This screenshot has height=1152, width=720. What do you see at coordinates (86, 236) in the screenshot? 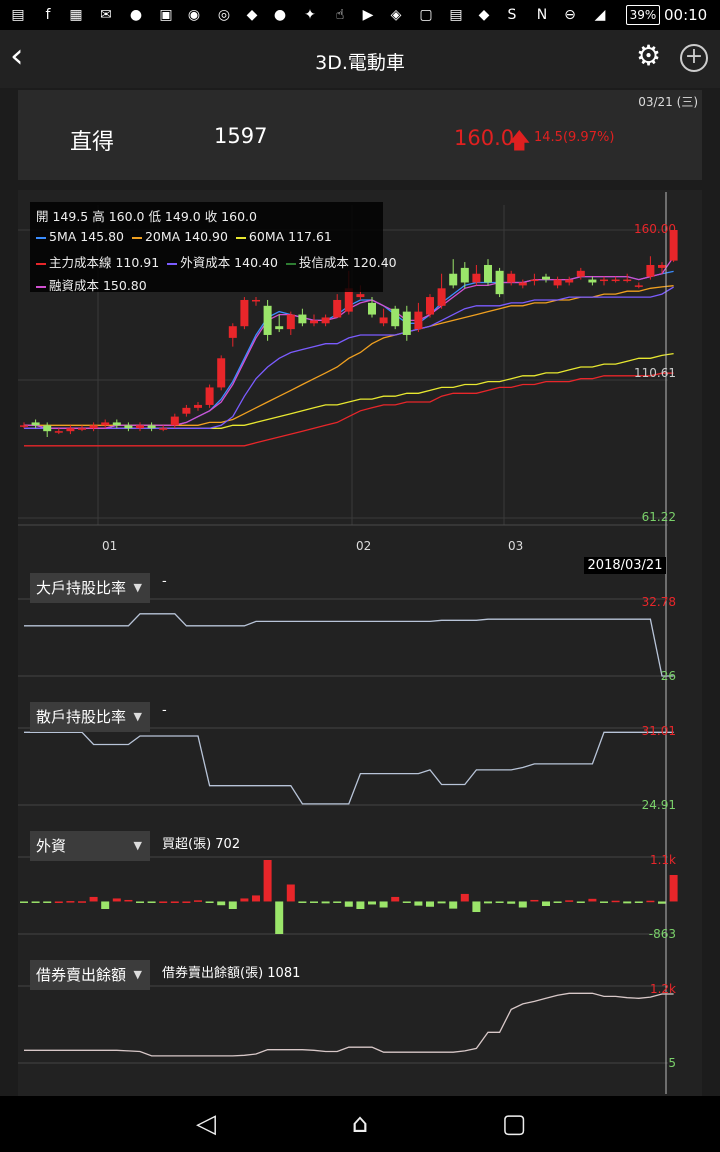
I see `ma5-label: 5MA 145.80` at bounding box center [86, 236].